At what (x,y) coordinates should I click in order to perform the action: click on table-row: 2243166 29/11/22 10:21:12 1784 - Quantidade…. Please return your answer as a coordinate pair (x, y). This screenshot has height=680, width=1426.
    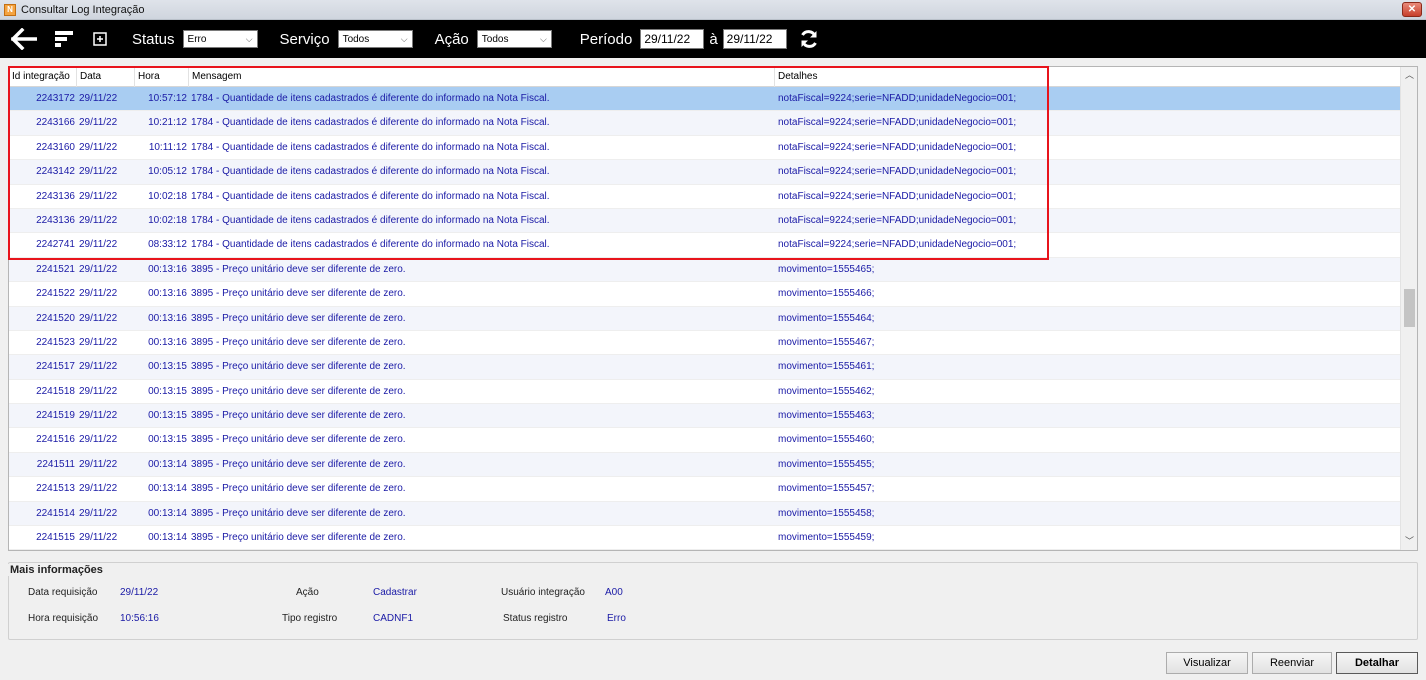
    Looking at the image, I should click on (705, 123).